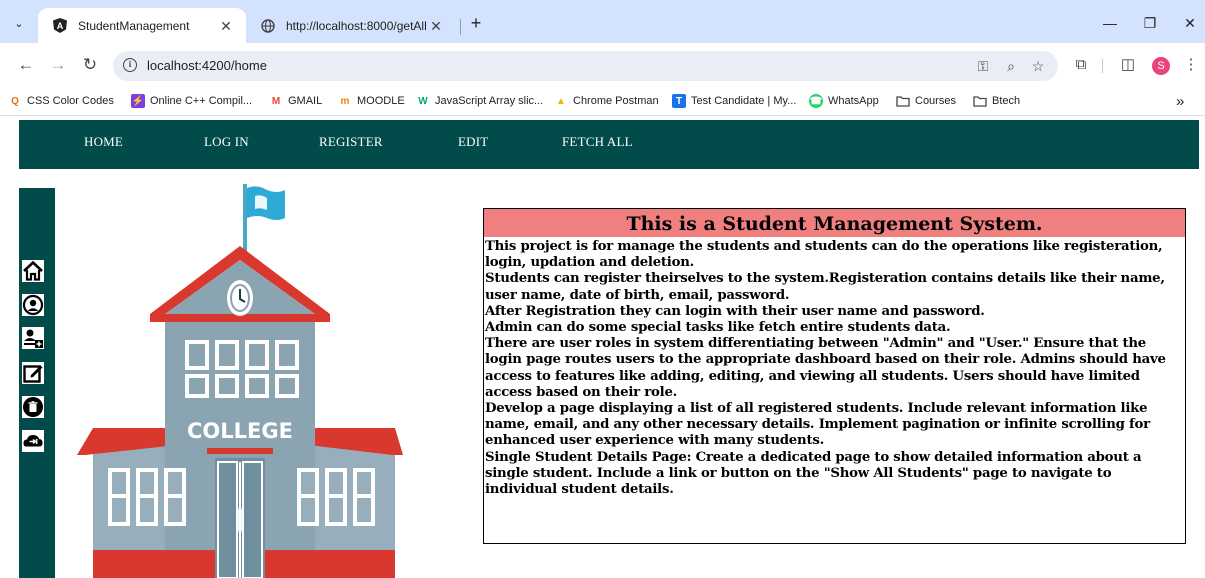 The image size is (1205, 578). I want to click on w3-icon: W, so click(423, 101).